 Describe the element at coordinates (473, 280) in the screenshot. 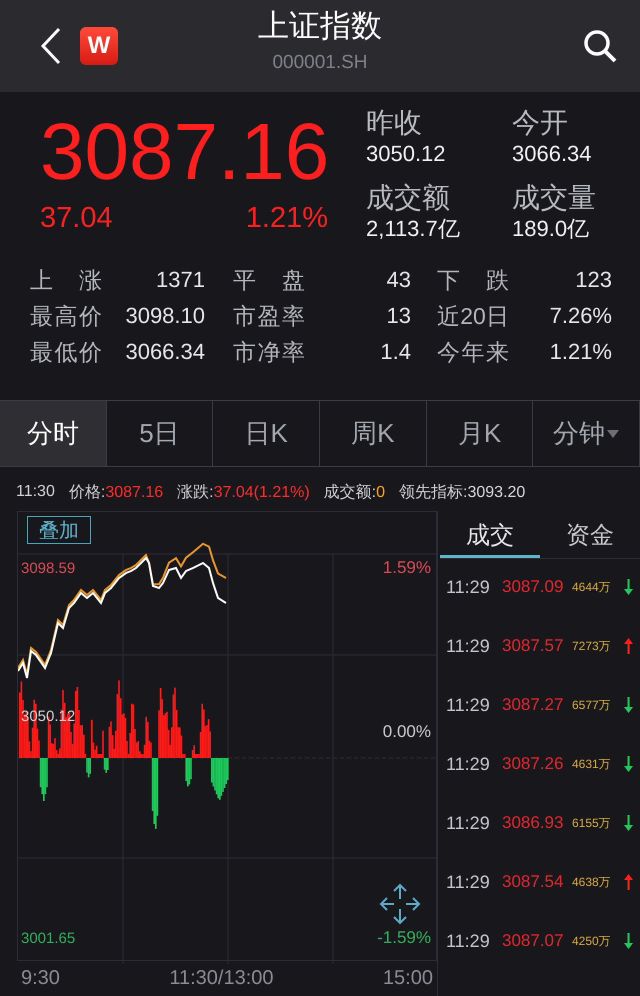

I see `stat-label: 下 跌` at that location.